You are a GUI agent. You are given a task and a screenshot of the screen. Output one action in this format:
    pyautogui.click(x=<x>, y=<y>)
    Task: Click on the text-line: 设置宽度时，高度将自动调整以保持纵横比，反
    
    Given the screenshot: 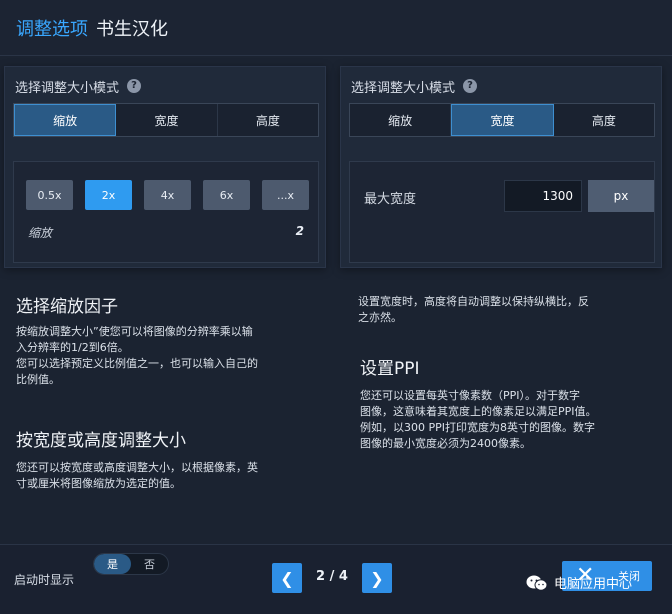 What is the action you would take?
    pyautogui.click(x=473, y=301)
    